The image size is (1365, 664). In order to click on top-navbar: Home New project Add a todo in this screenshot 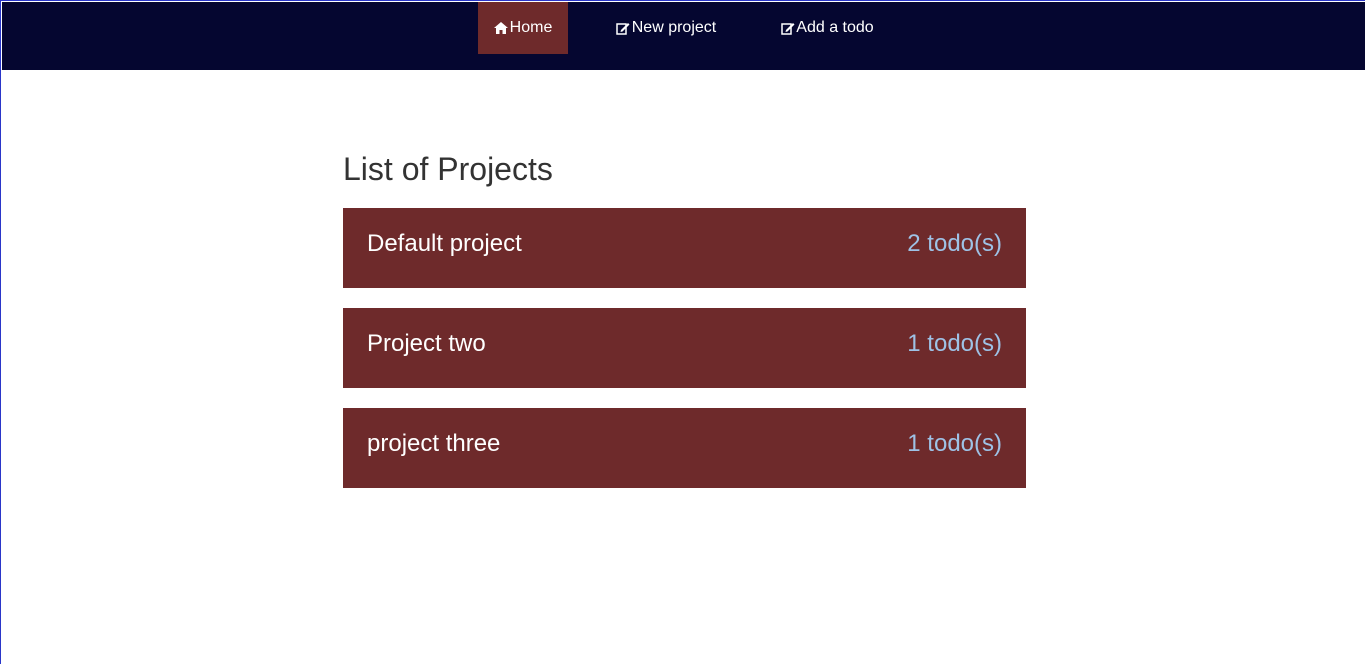, I will do `click(683, 36)`.